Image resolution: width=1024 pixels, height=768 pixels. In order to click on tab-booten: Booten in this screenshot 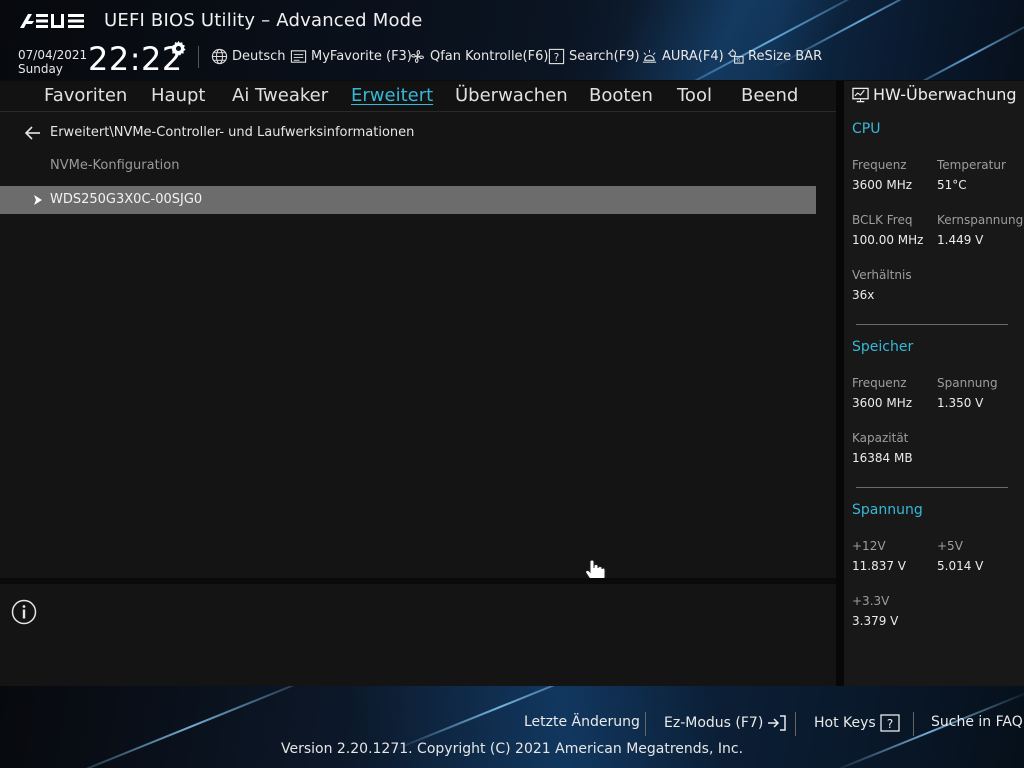, I will do `click(621, 95)`.